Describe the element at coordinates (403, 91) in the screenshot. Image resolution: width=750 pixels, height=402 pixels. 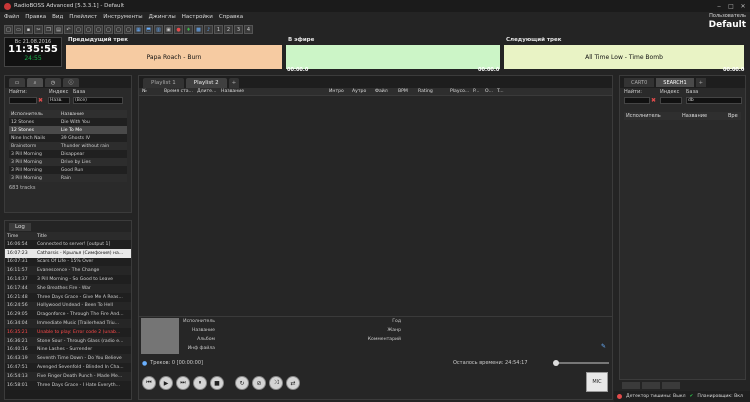
I see `col-bpm: BPM` at that location.